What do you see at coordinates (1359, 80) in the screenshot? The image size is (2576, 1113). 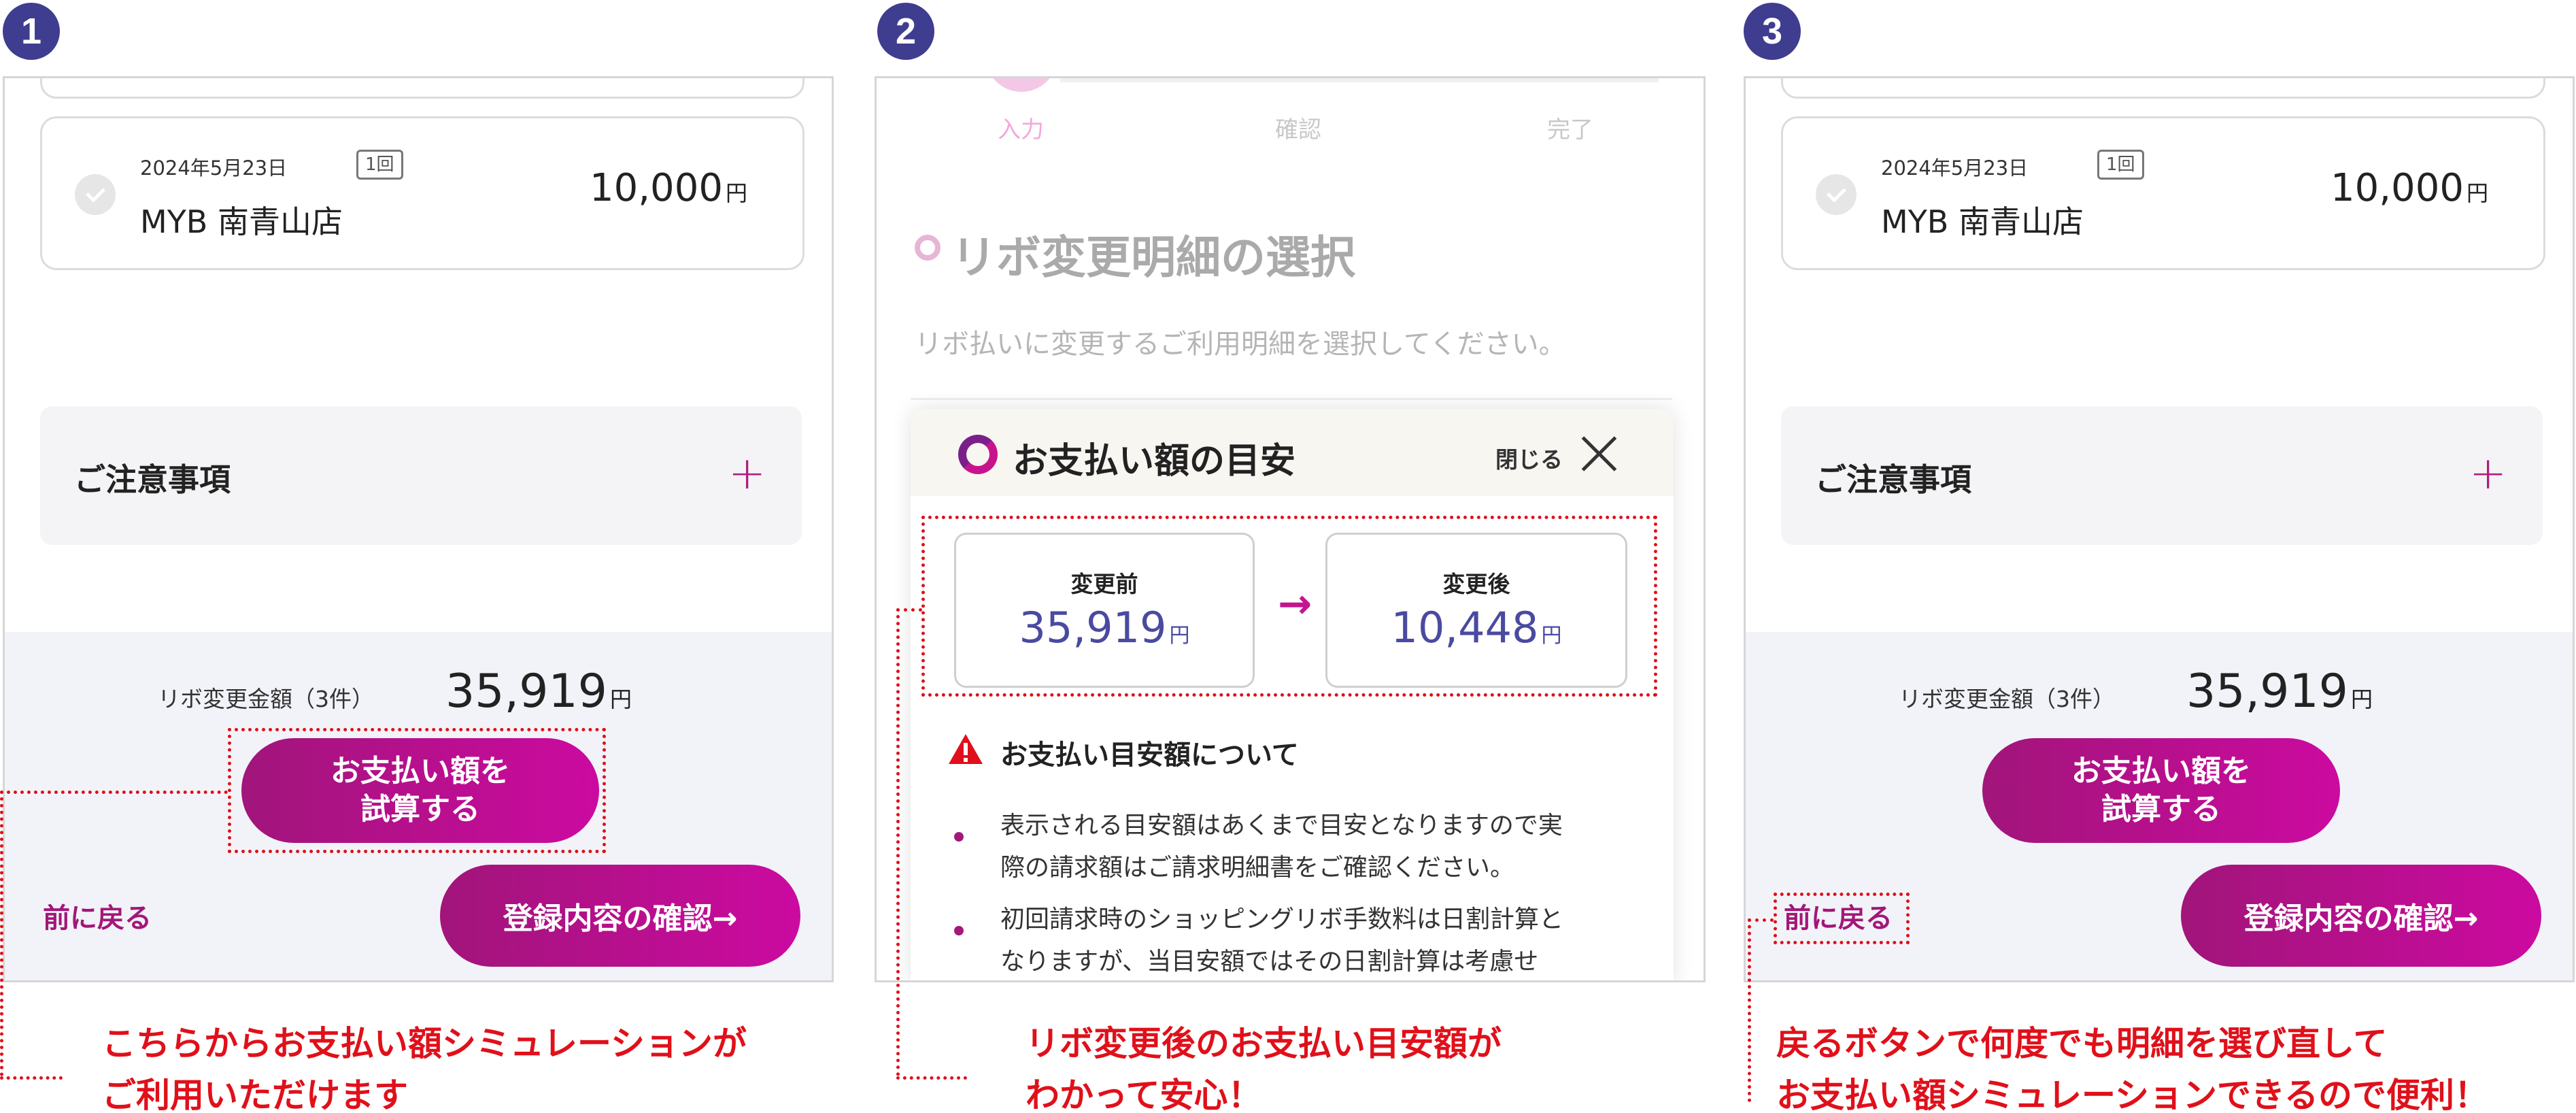 I see `progress-bar` at bounding box center [1359, 80].